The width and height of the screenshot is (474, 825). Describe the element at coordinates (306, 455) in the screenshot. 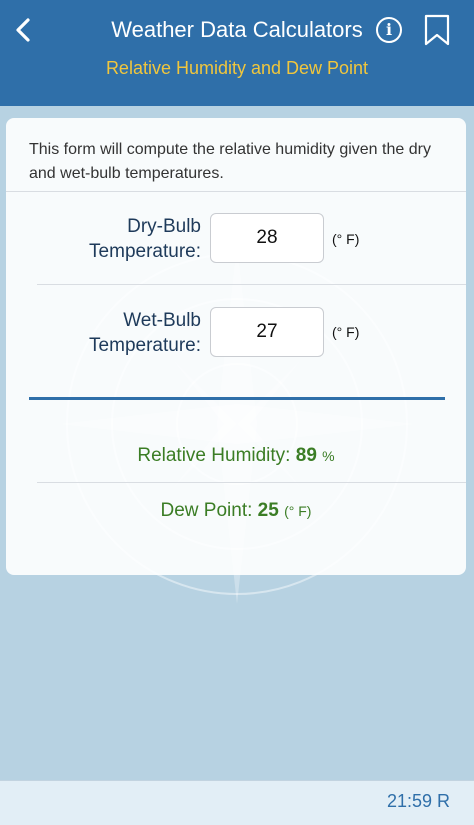

I see `rh-value: 89` at that location.